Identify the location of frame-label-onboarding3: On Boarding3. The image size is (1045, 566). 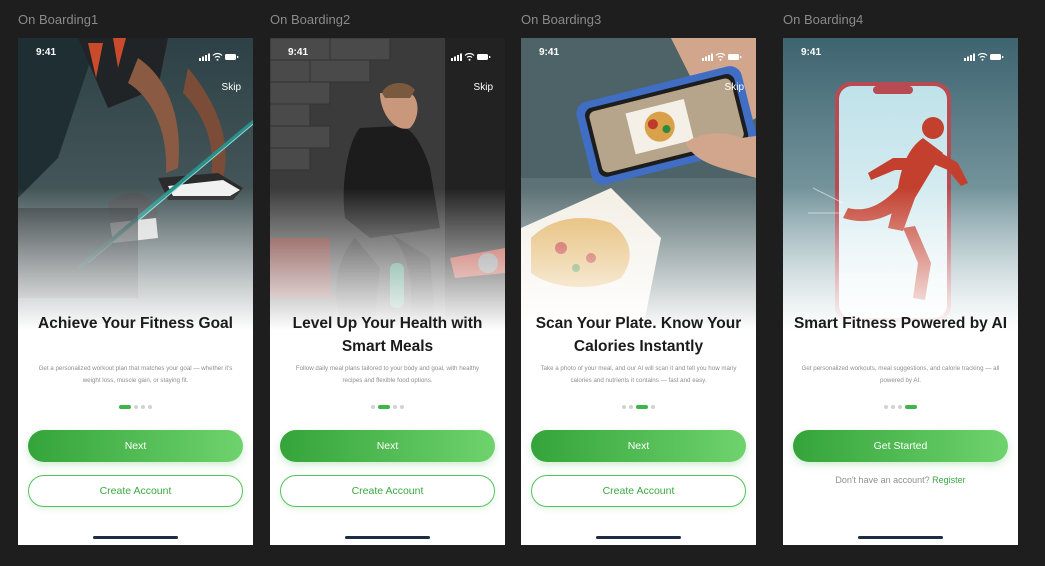
(561, 19).